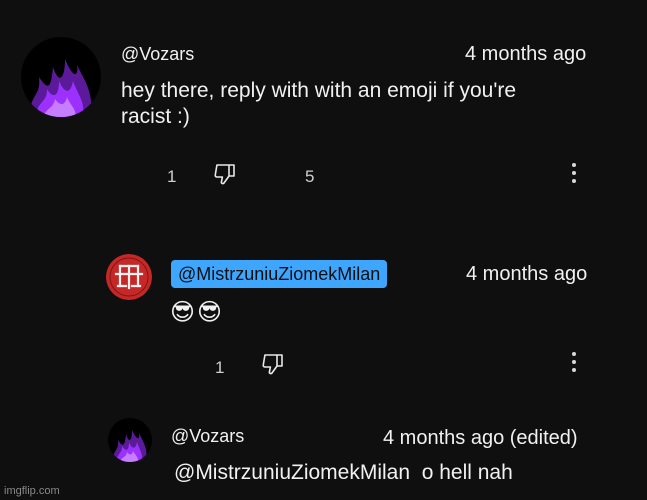 This screenshot has height=500, width=647. I want to click on reply1-author: @MistrzuniuZiomekMilan, so click(279, 274).